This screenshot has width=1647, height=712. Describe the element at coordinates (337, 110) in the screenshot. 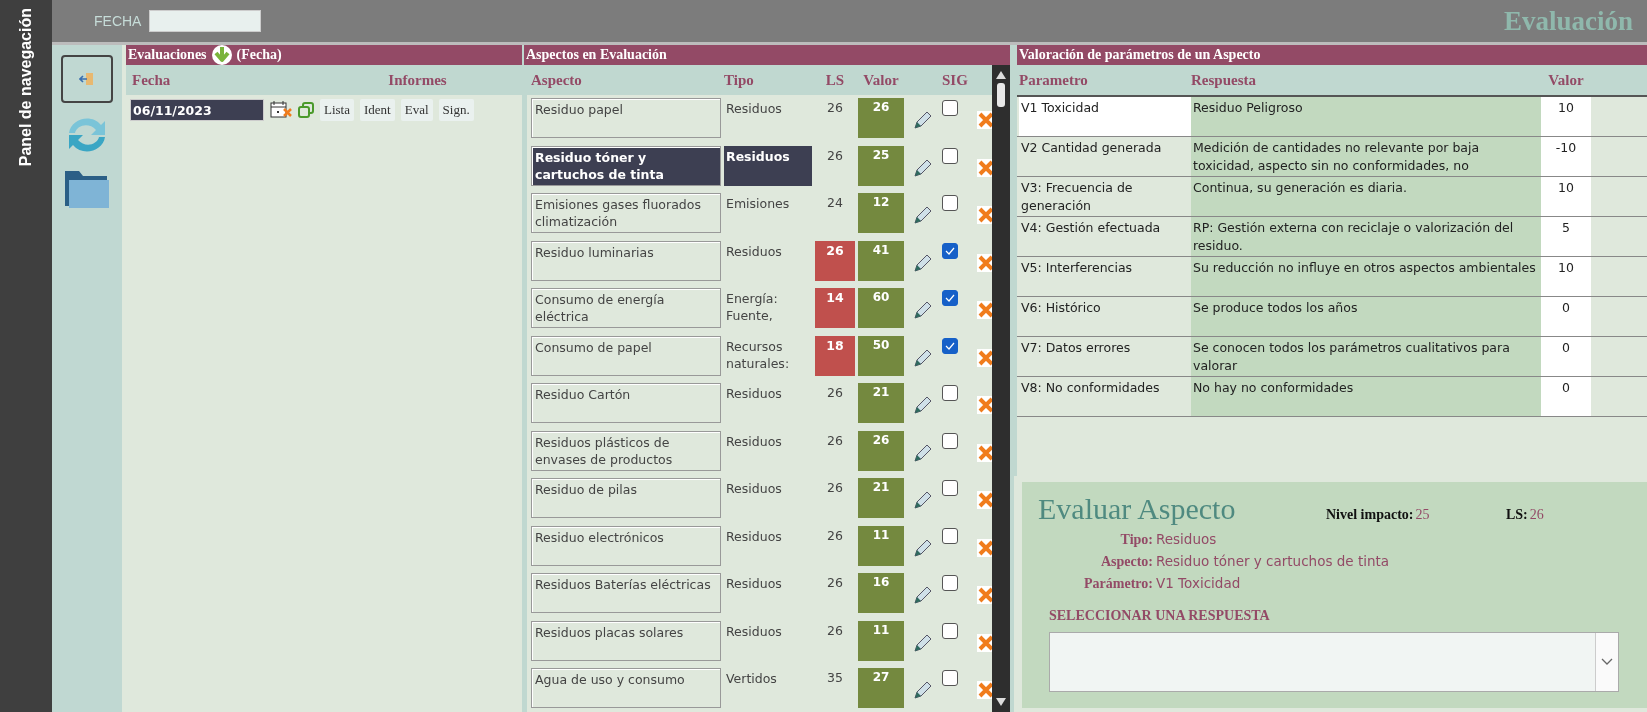

I see `report-button: Lista` at that location.